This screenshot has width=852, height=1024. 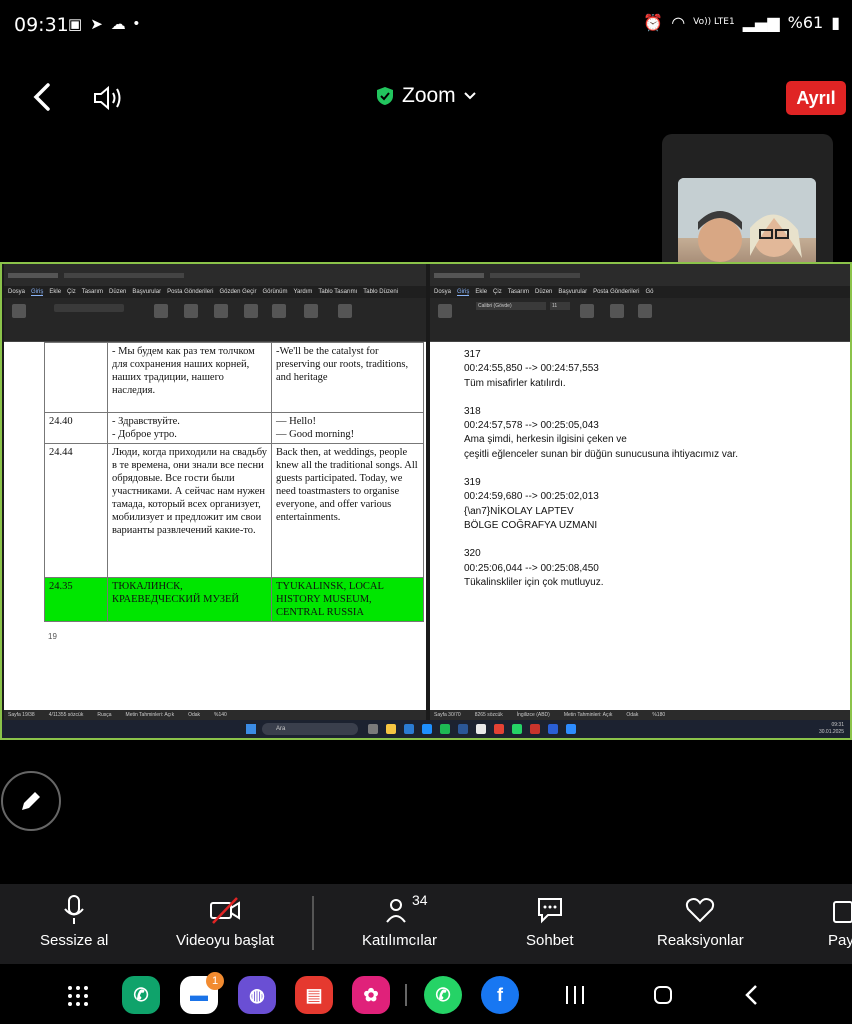 What do you see at coordinates (237, 292) in the screenshot?
I see `left-menu-item: Gözden Geçir` at bounding box center [237, 292].